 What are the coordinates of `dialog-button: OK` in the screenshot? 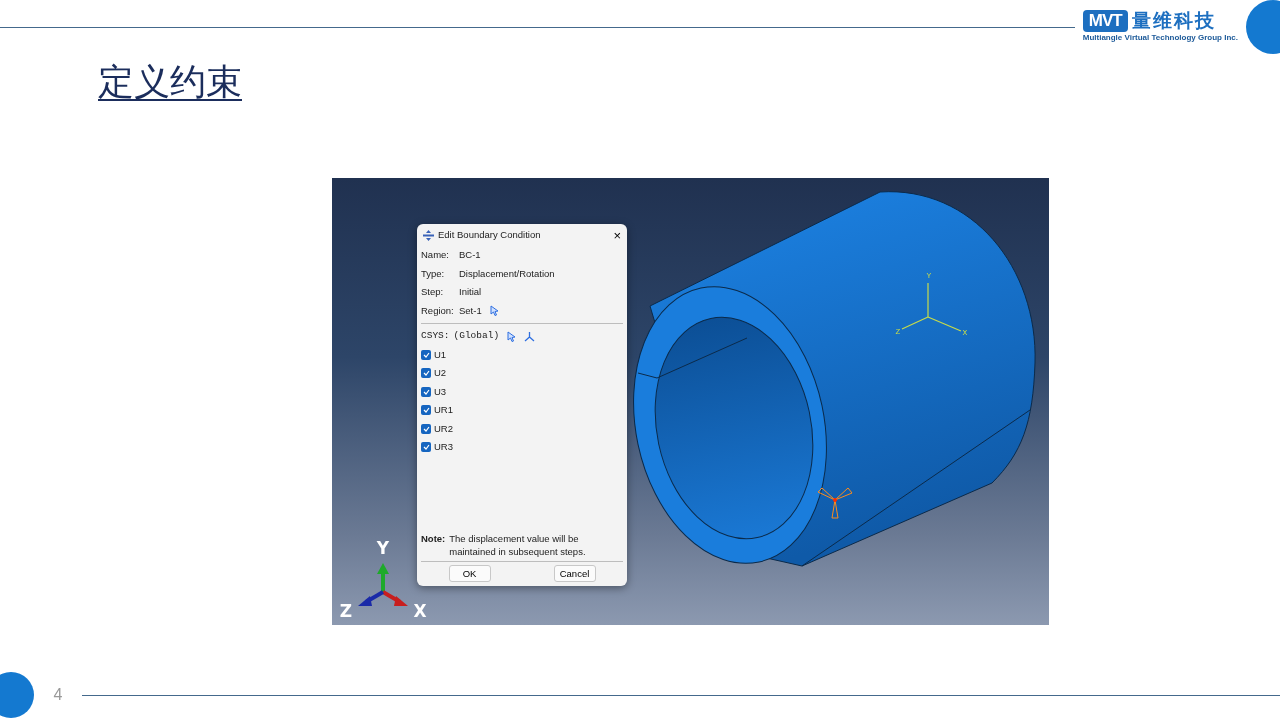 It's located at (469, 573).